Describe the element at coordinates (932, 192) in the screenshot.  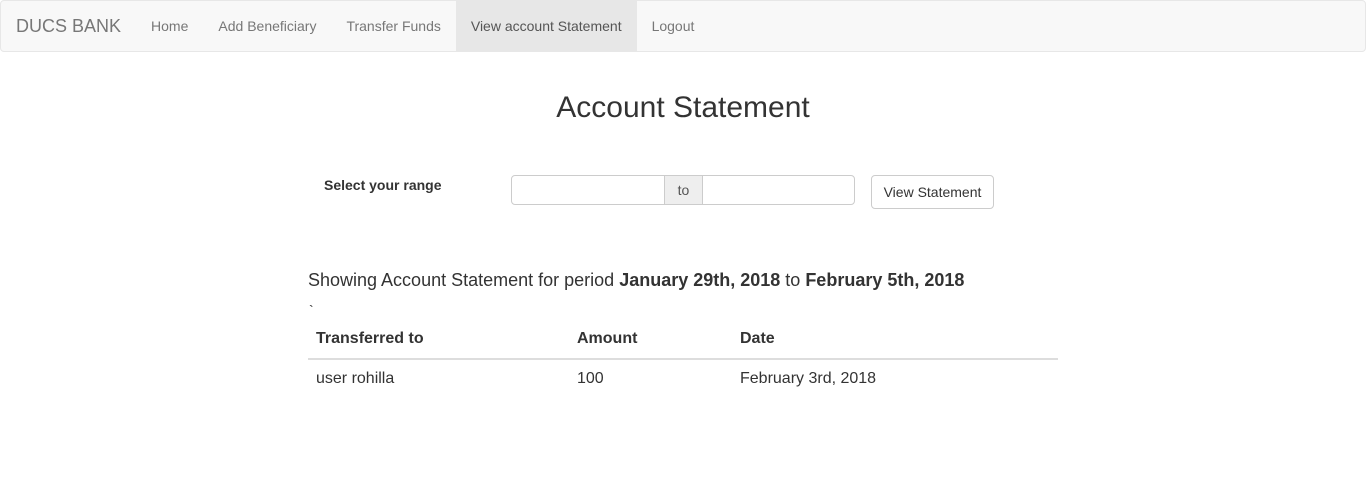
I see `view-statement-button: View Statement` at that location.